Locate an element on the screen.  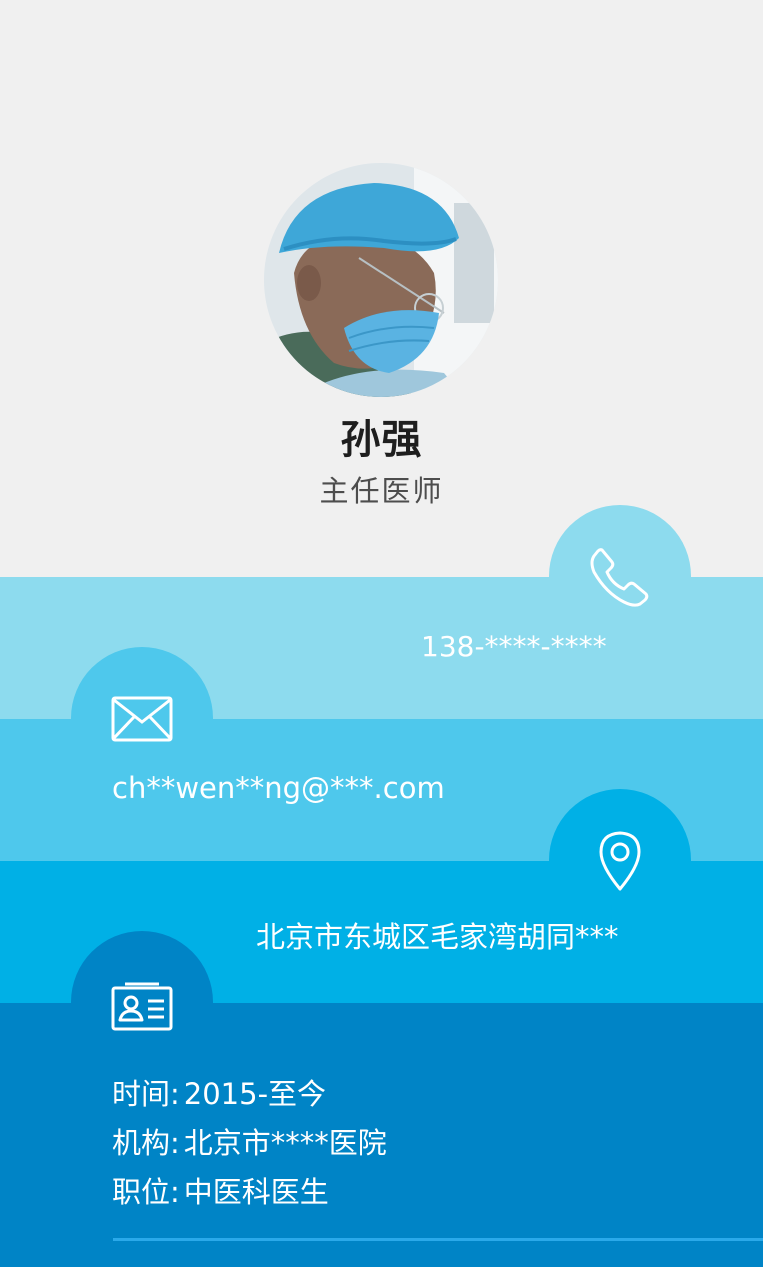
phone-number: 138-****-**** is located at coordinates (514, 646).